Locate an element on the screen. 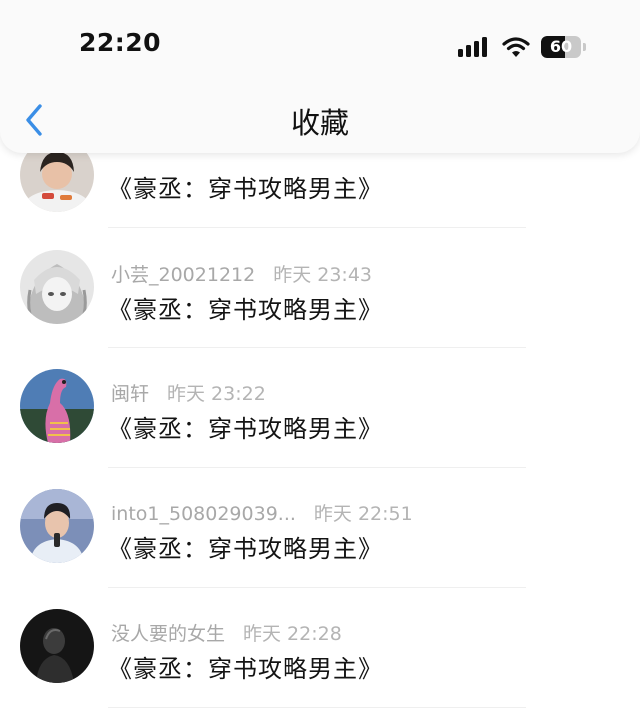  timestamp: 昨天 23:22 is located at coordinates (216, 394).